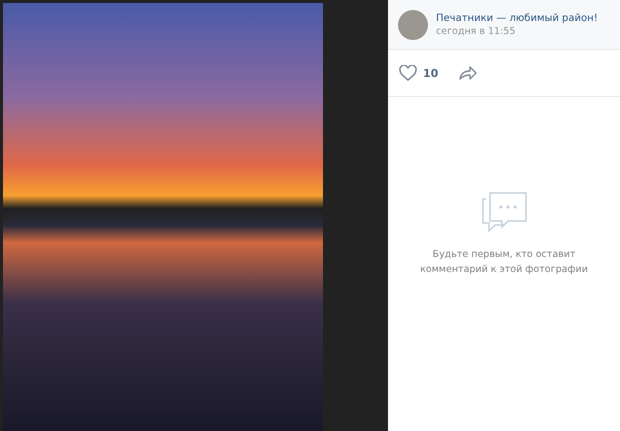 The image size is (620, 431). Describe the element at coordinates (413, 25) in the screenshot. I see `group-avatar` at that location.